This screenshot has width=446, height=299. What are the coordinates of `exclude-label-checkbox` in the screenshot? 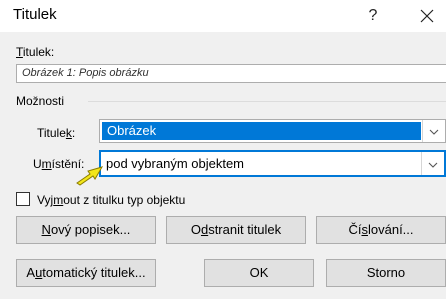 It's located at (23, 199).